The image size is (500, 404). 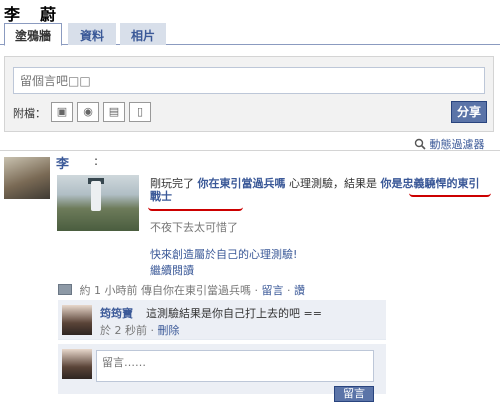 I want to click on share-button: 分享, so click(x=469, y=112).